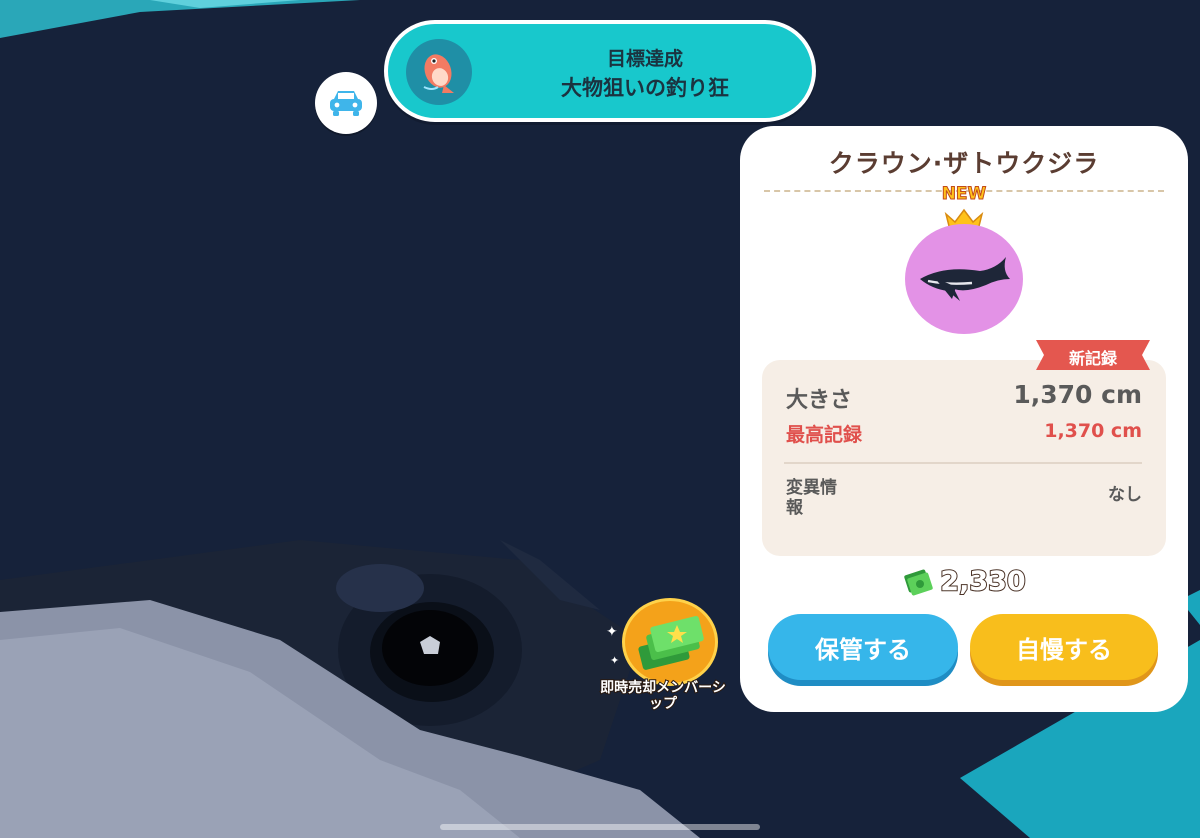 The image size is (1200, 838). Describe the element at coordinates (919, 582) in the screenshot. I see `cash-icon` at that location.